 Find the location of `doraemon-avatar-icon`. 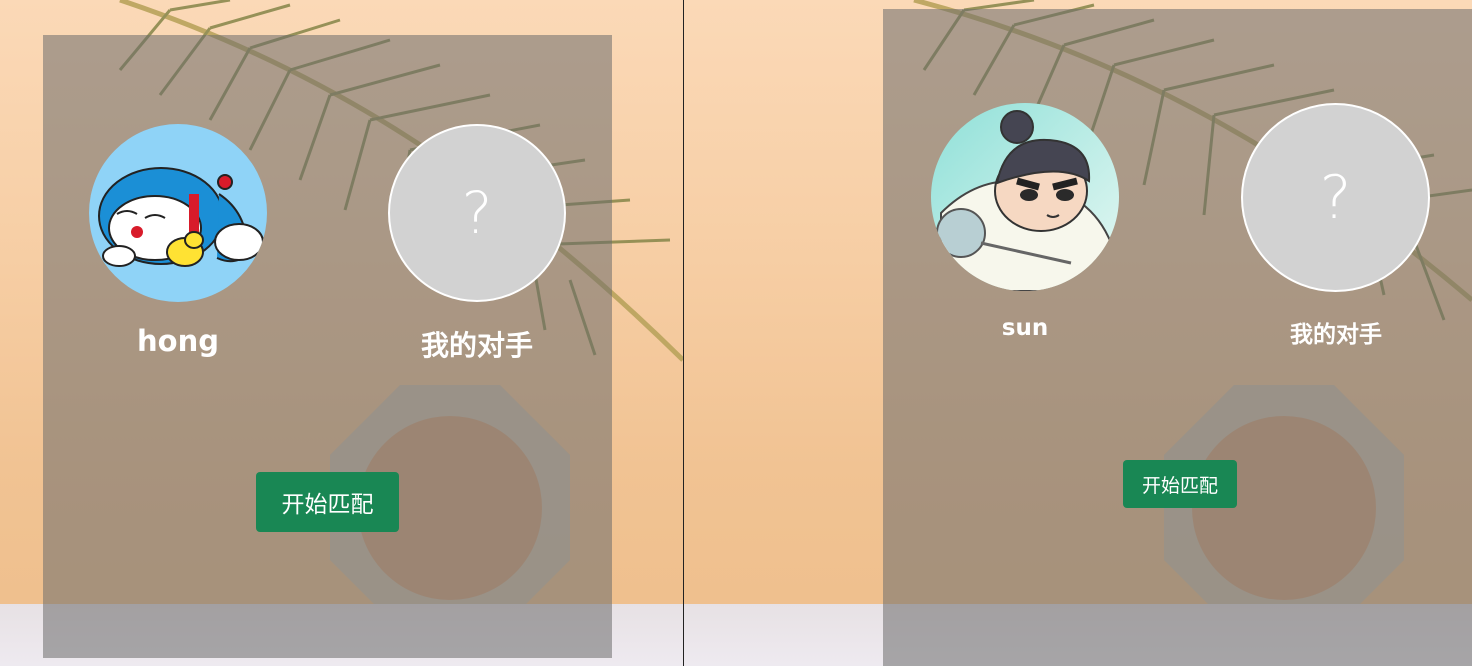

doraemon-avatar-icon is located at coordinates (178, 213).